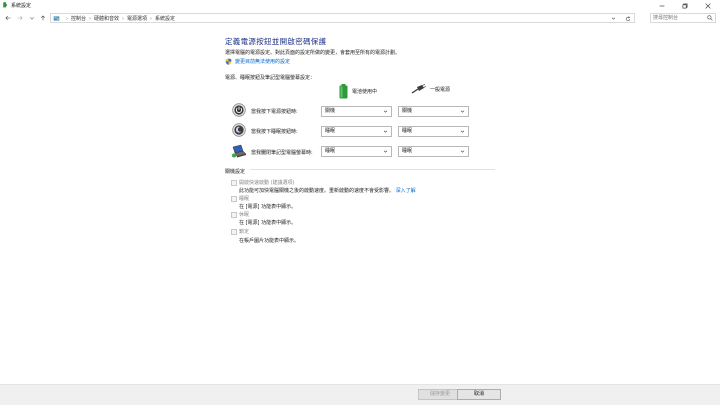  What do you see at coordinates (234, 215) in the screenshot?
I see `hibernate-checkbox` at bounding box center [234, 215].